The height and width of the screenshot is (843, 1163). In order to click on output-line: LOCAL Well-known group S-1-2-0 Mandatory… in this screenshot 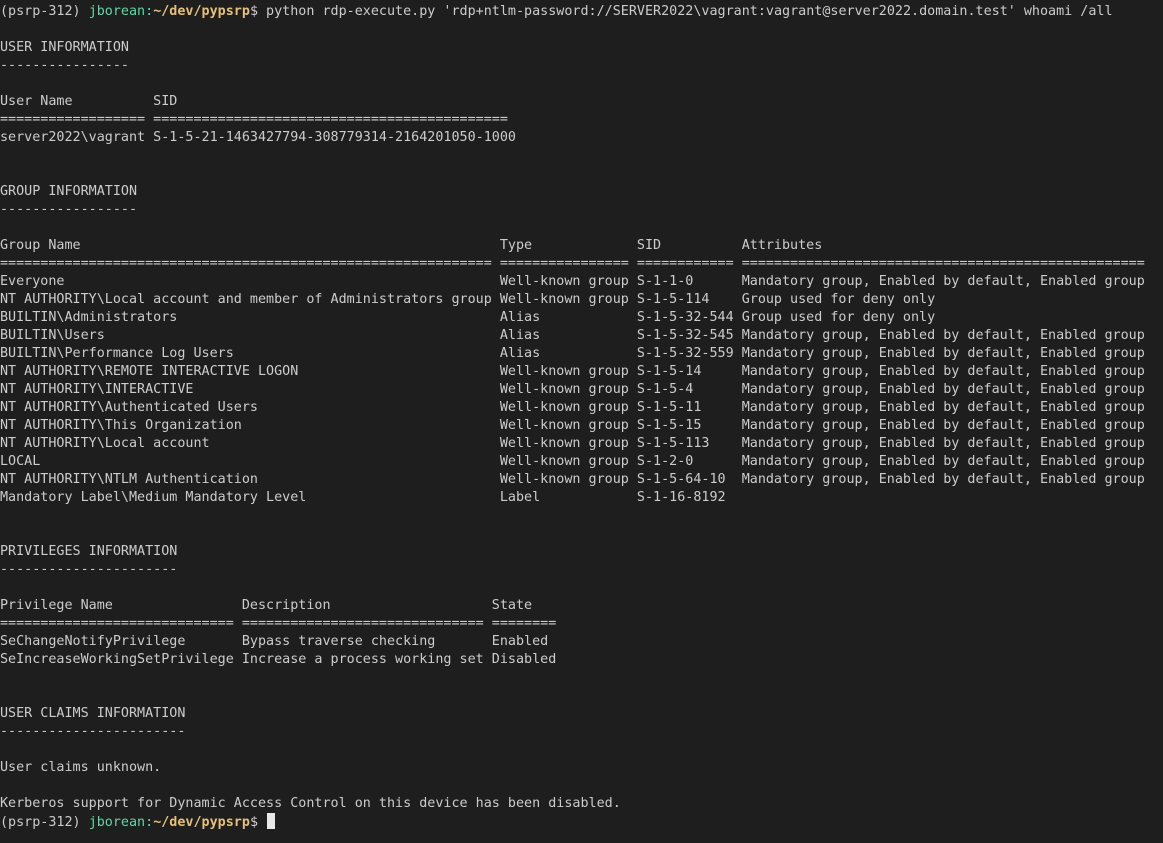, I will do `click(572, 461)`.